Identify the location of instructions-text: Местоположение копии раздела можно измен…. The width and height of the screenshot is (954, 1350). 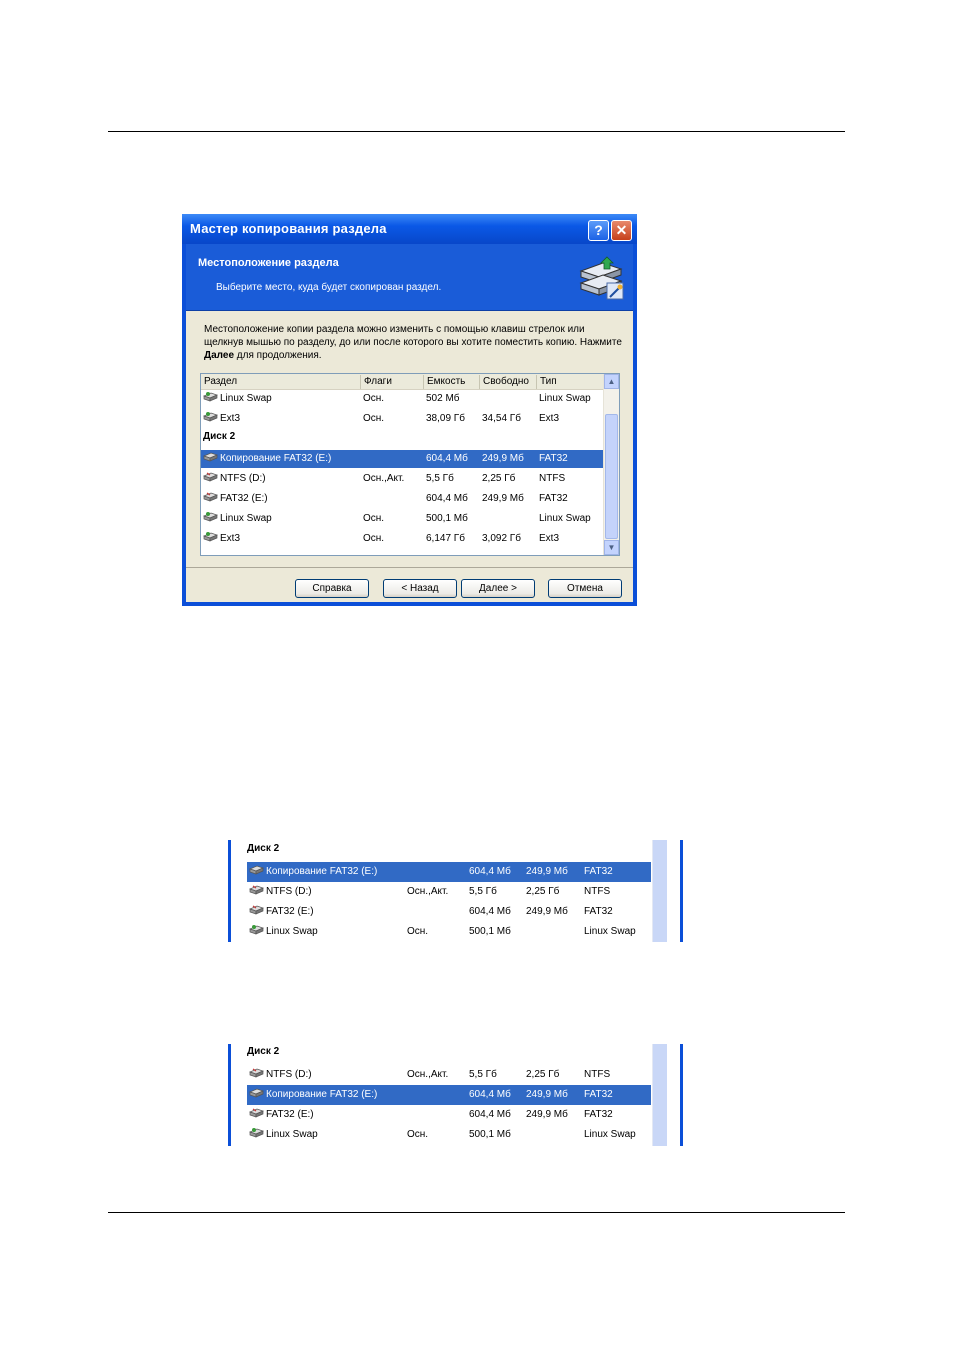
(414, 342).